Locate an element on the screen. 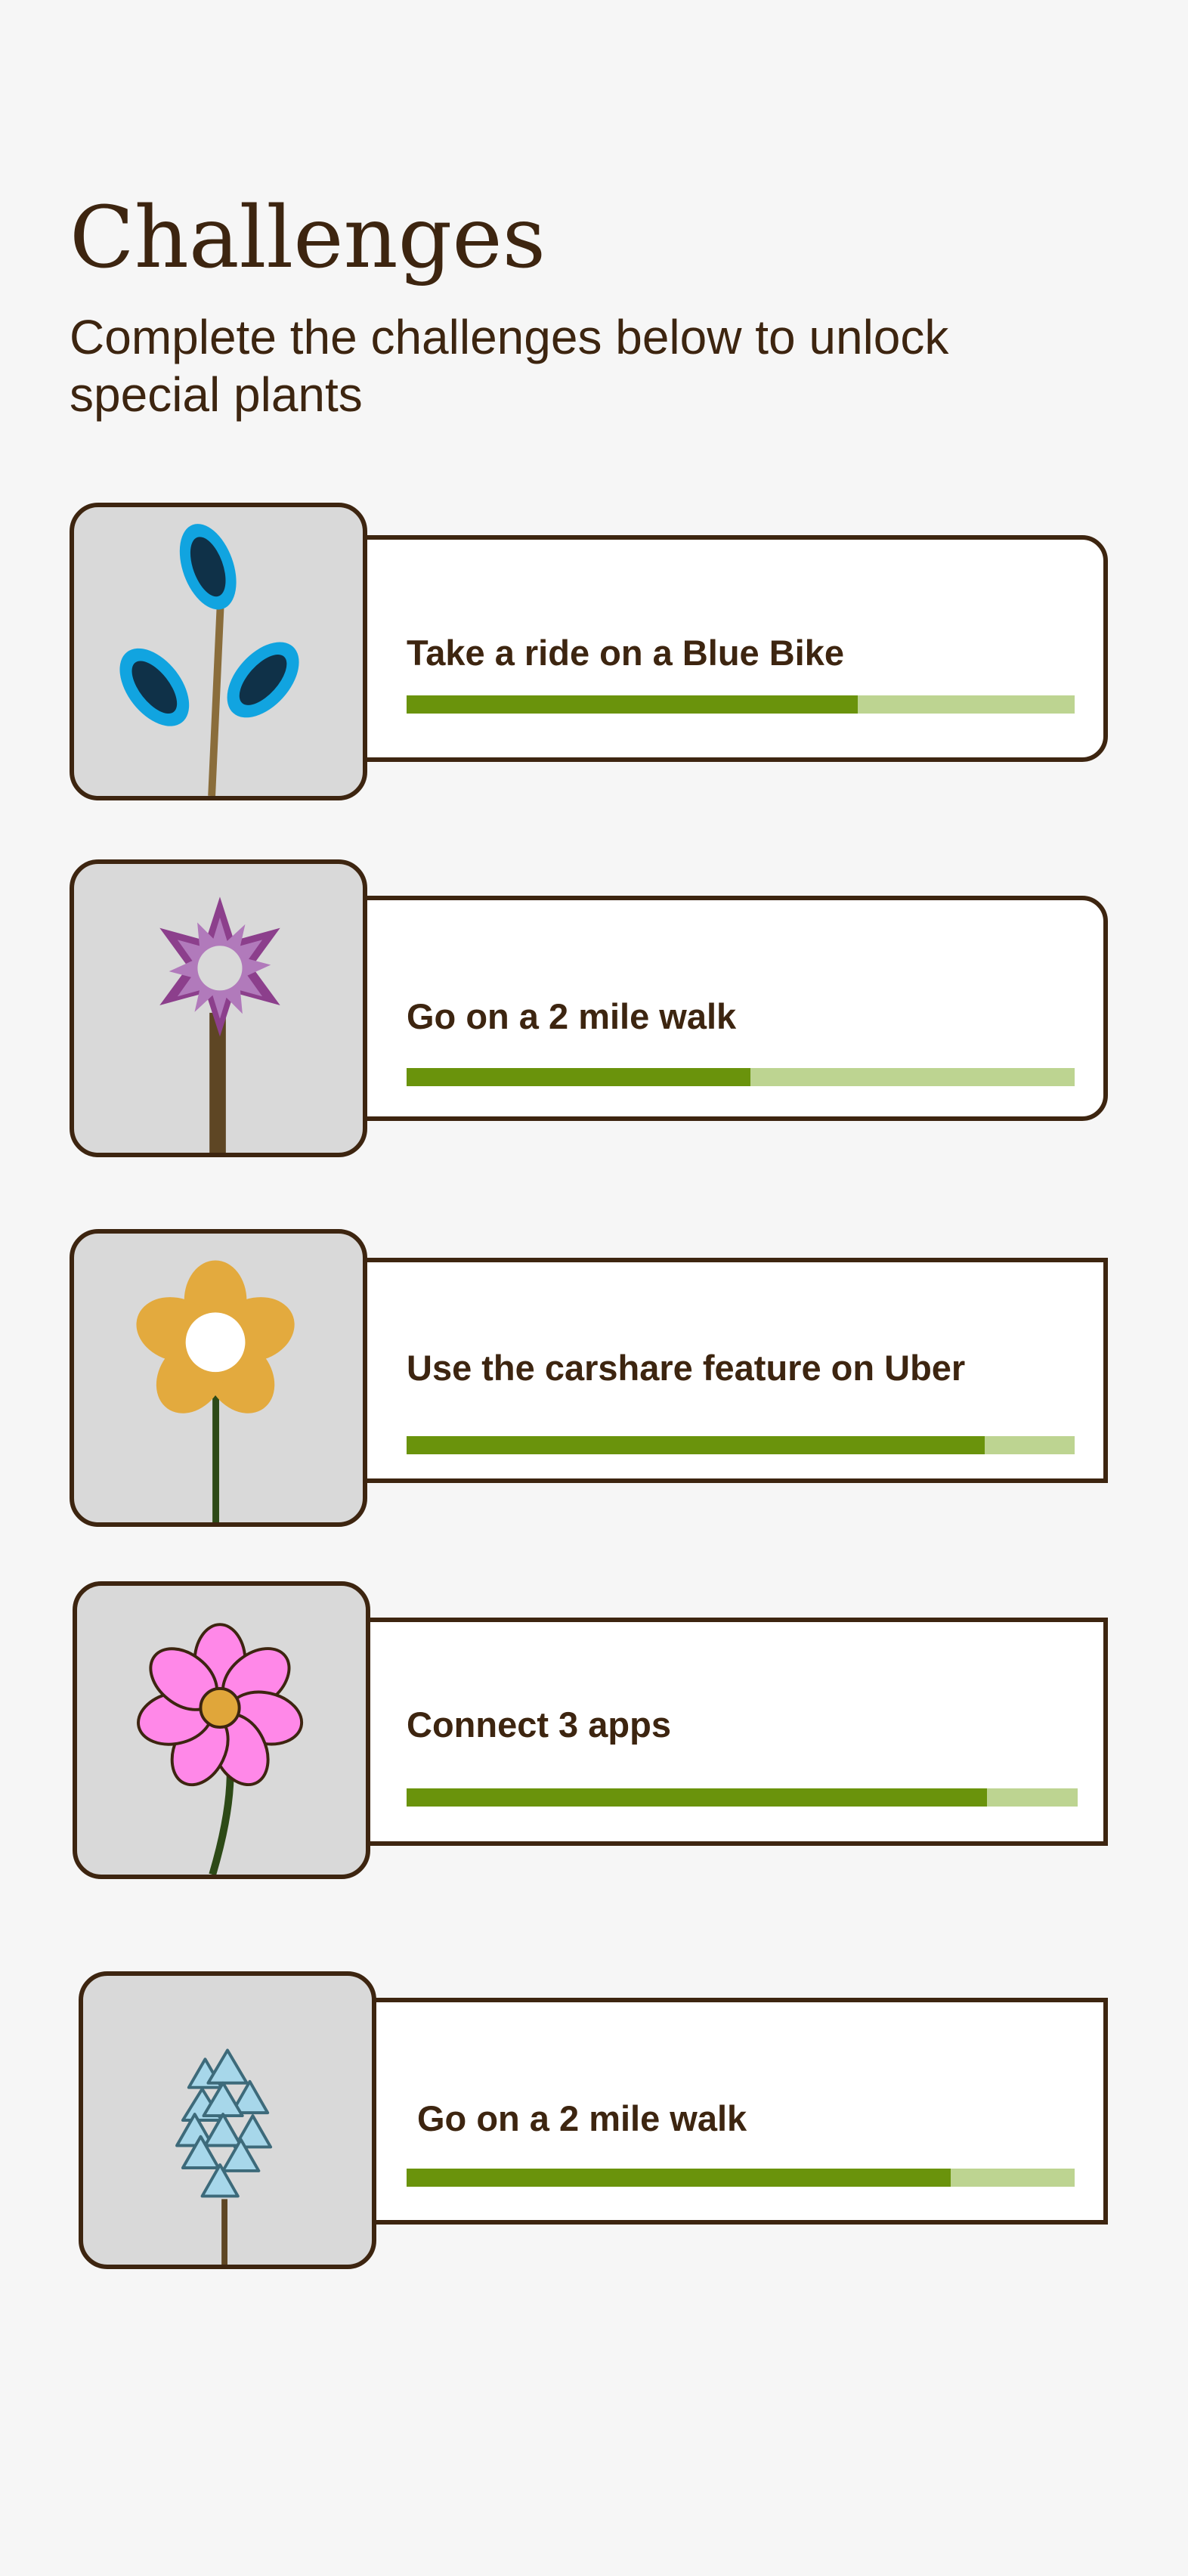 The image size is (1188, 2576). challenge-card: Use the carshare feature on Uber is located at coordinates (731, 1370).